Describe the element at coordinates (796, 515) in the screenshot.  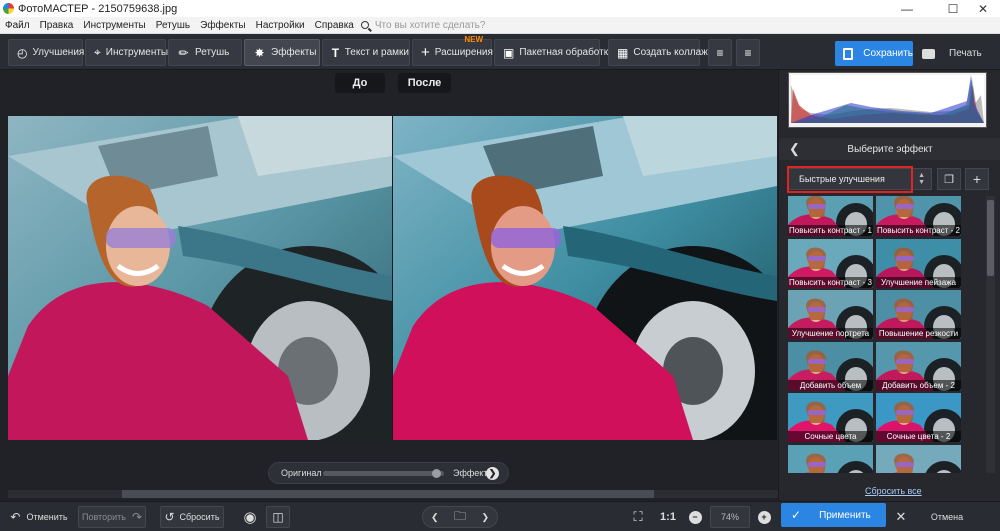
I see `checkmark-icon: ✓` at that location.